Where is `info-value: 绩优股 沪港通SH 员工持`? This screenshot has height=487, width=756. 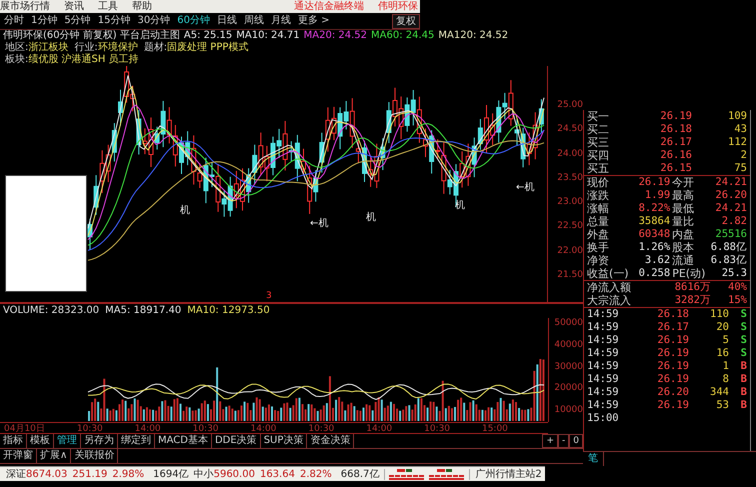
info-value: 绩优股 沪港通SH 员工持 is located at coordinates (83, 60).